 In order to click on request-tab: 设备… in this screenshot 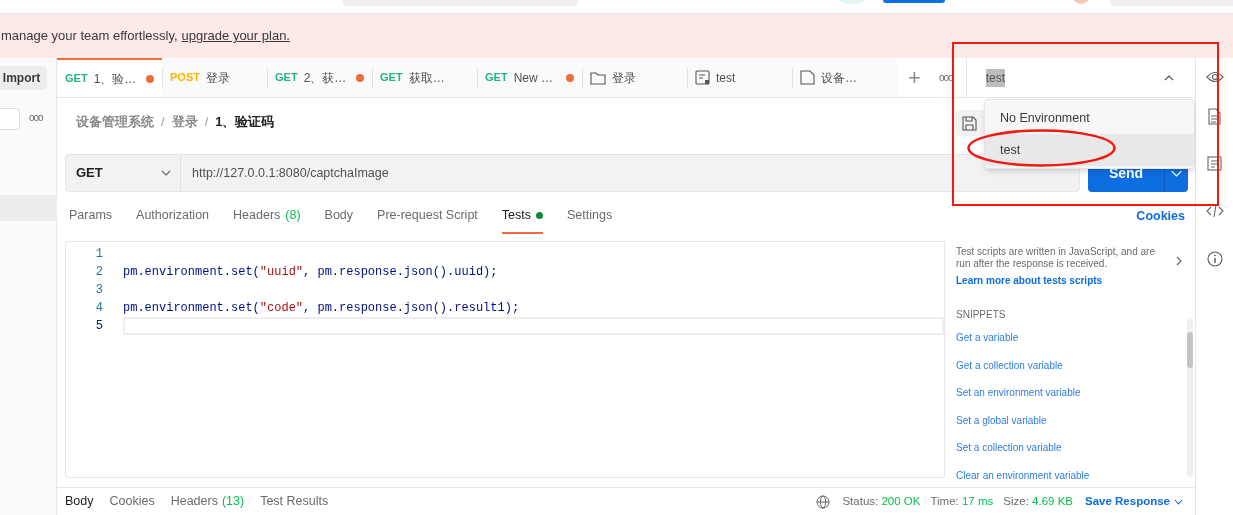, I will do `click(844, 77)`.